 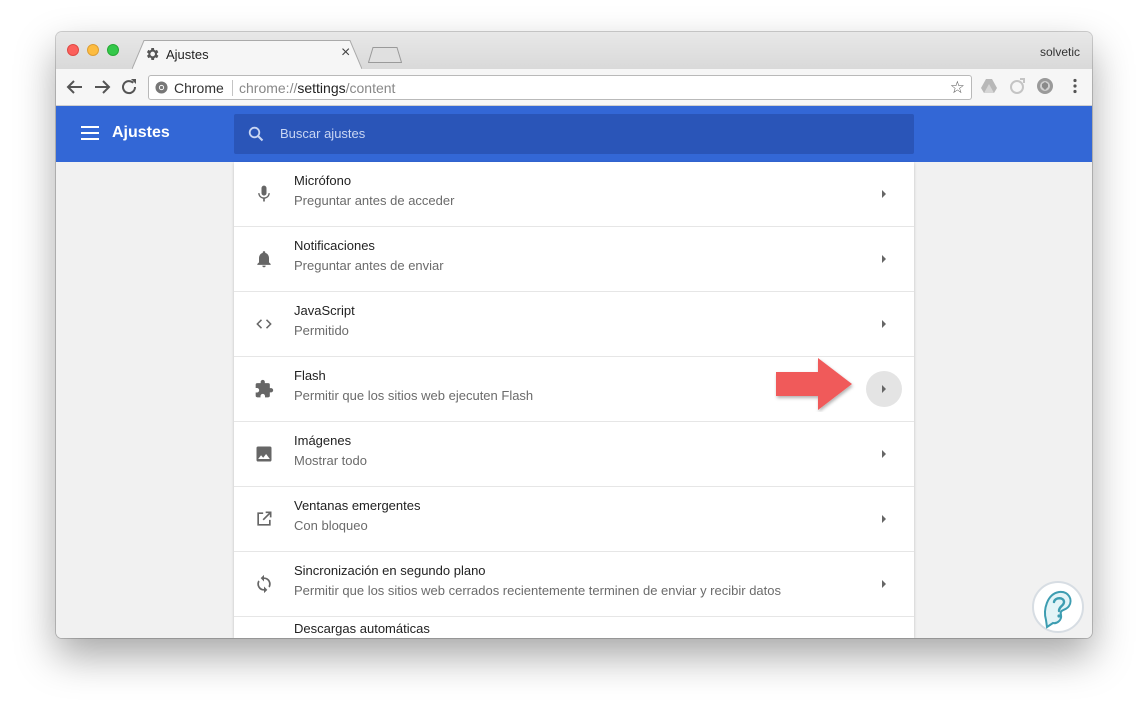 I want to click on settings-header: Ajustes Buscar ajustes, so click(x=574, y=134).